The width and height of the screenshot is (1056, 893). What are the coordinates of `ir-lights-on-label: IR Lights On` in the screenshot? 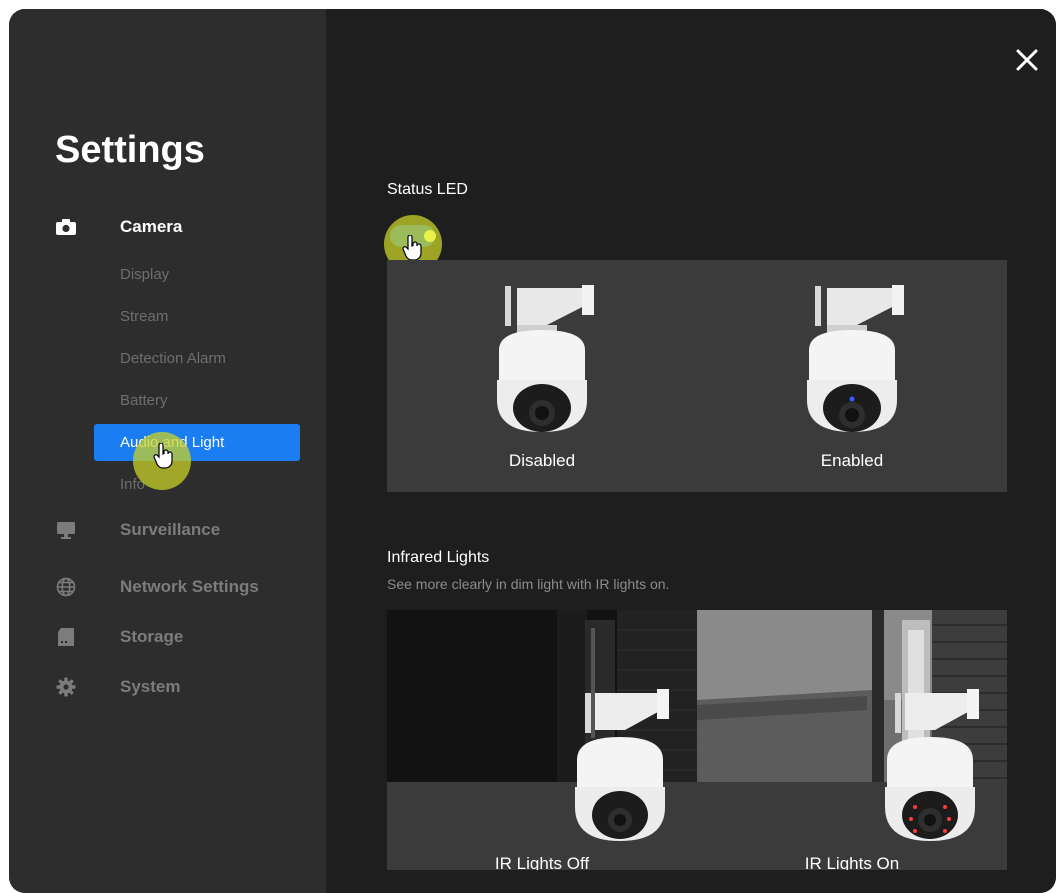 It's located at (852, 862).